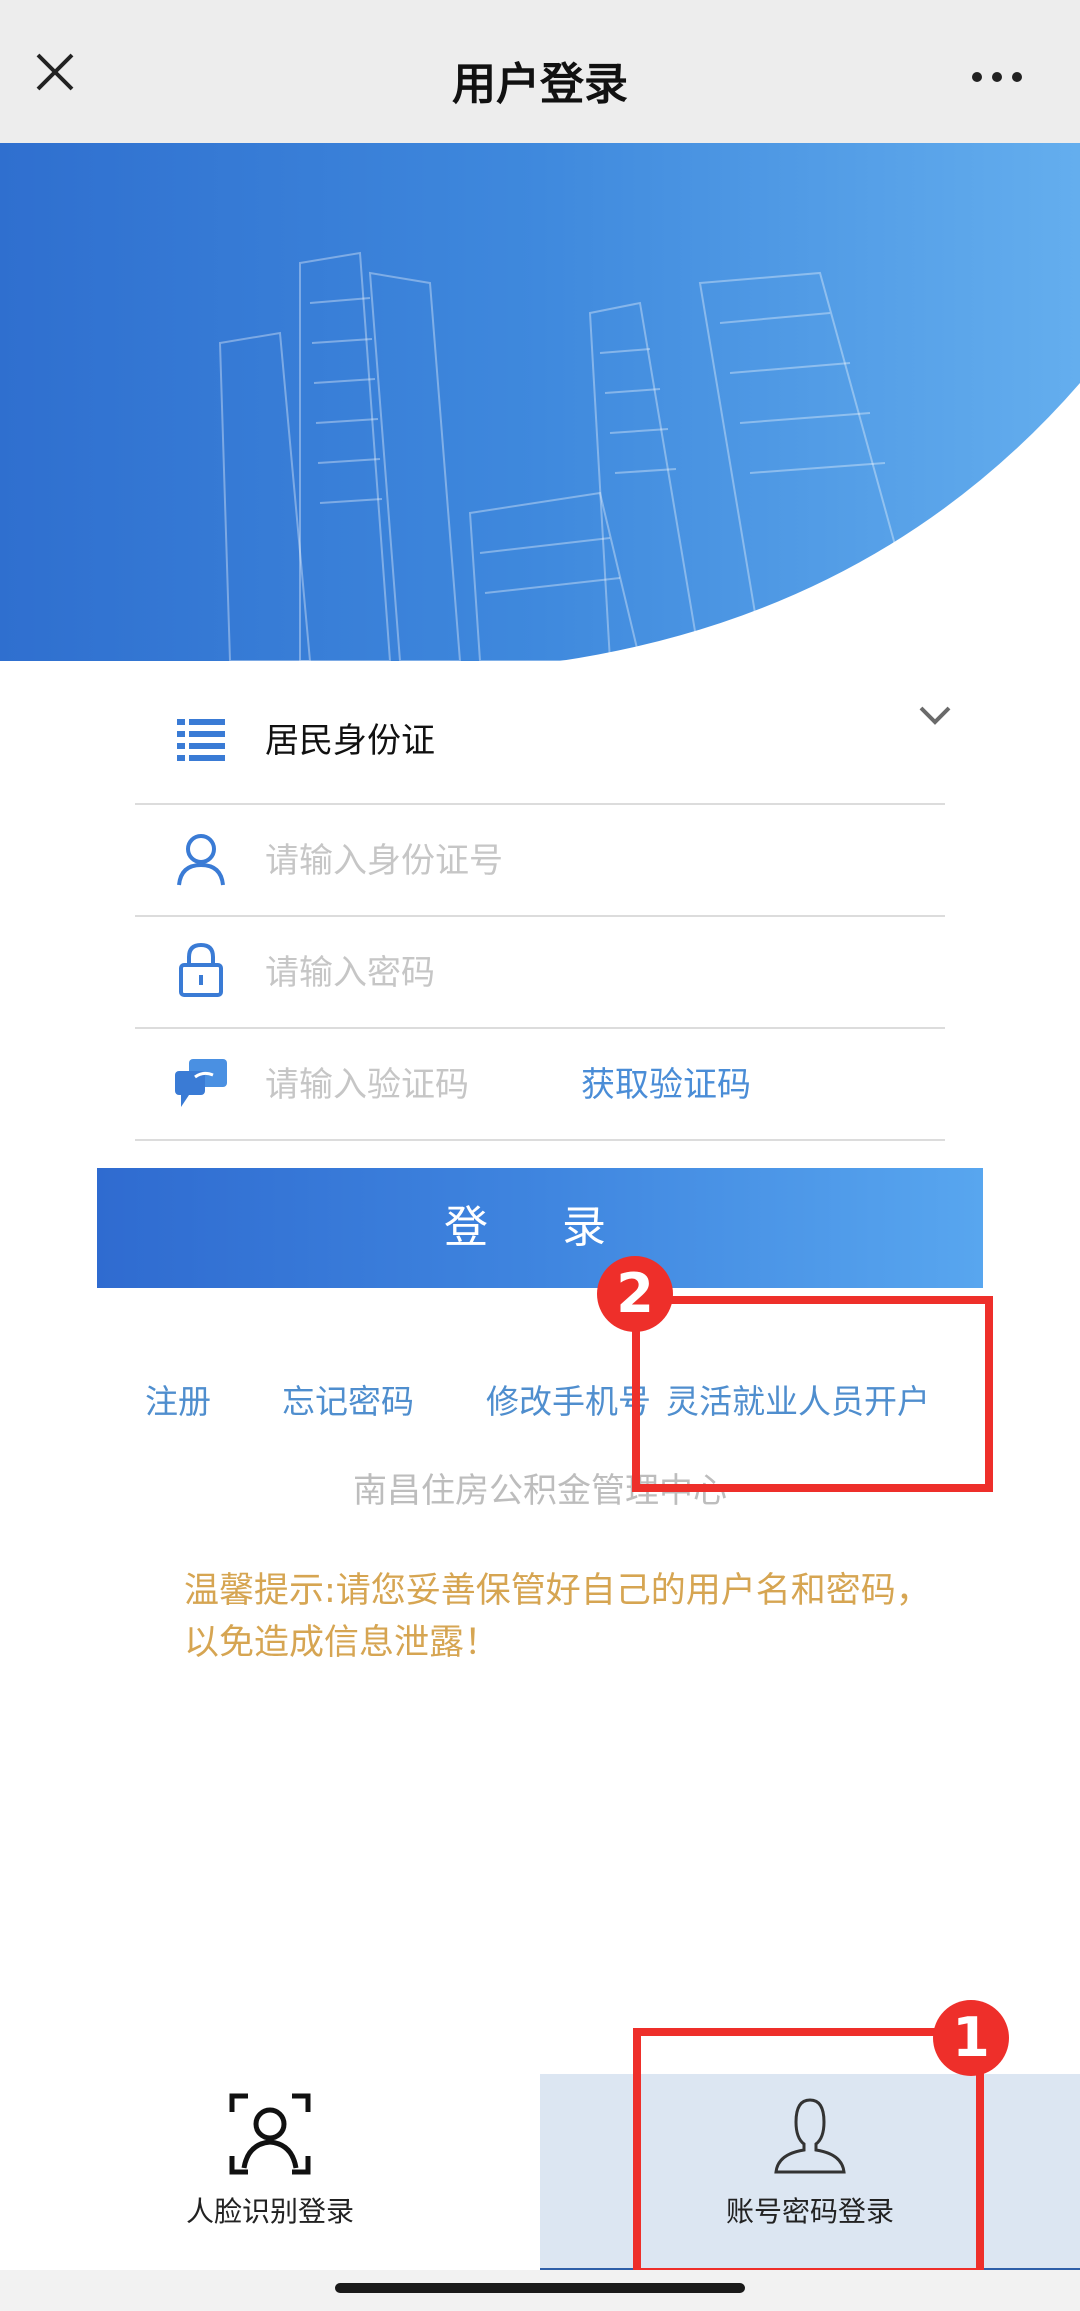 This screenshot has height=2311, width=1080. What do you see at coordinates (201, 740) in the screenshot?
I see `list-icon` at bounding box center [201, 740].